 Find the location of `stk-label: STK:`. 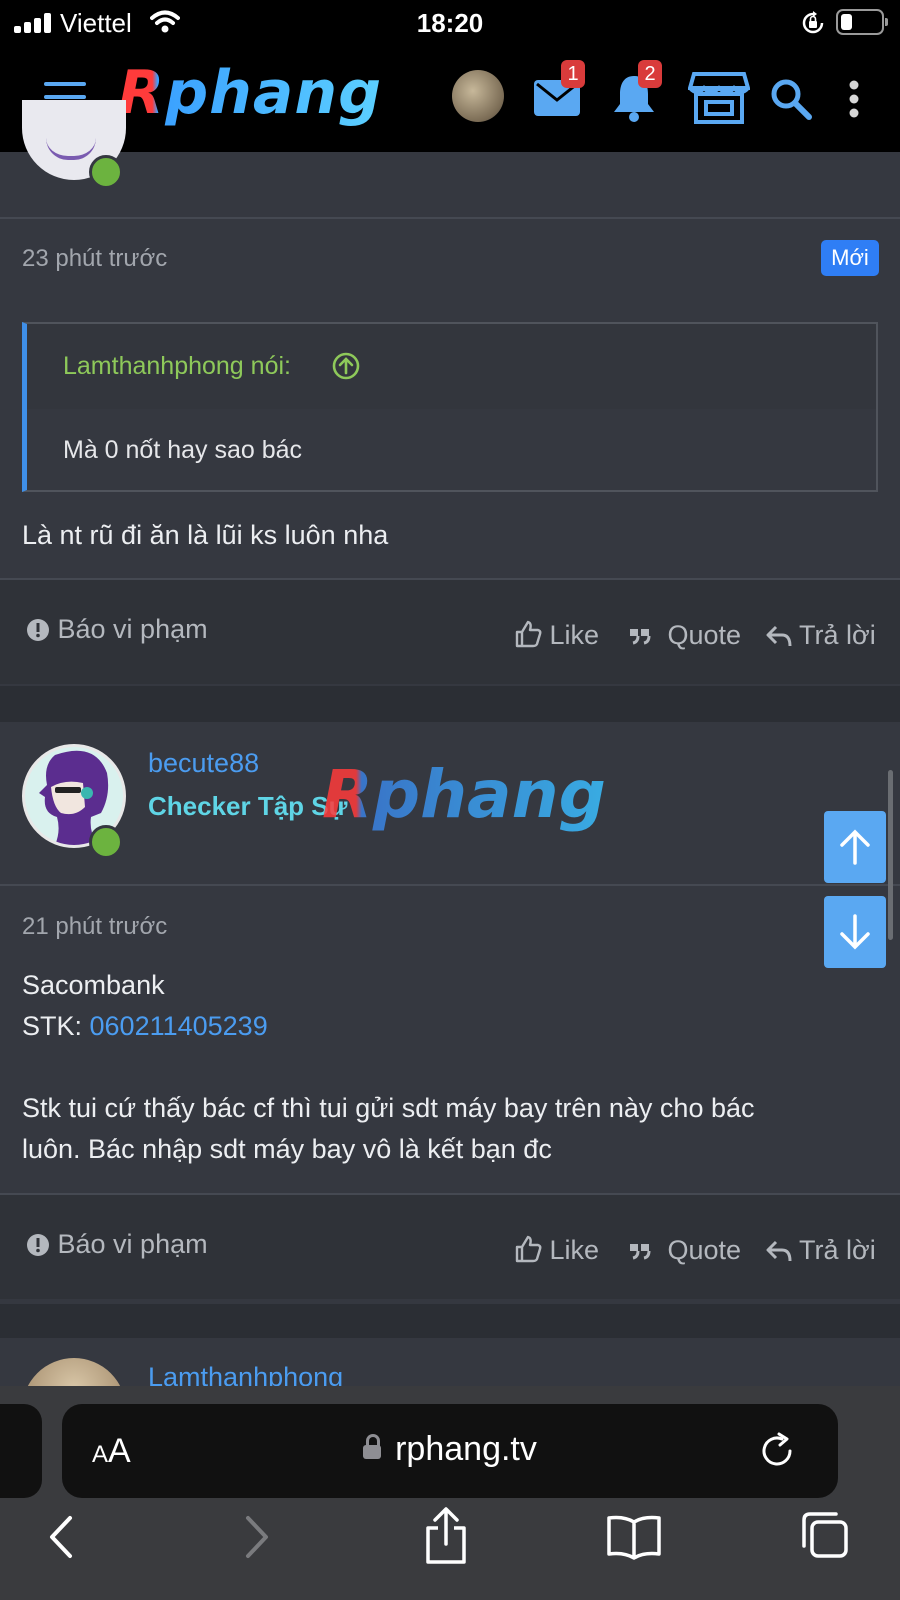

stk-label: STK: is located at coordinates (56, 1026).